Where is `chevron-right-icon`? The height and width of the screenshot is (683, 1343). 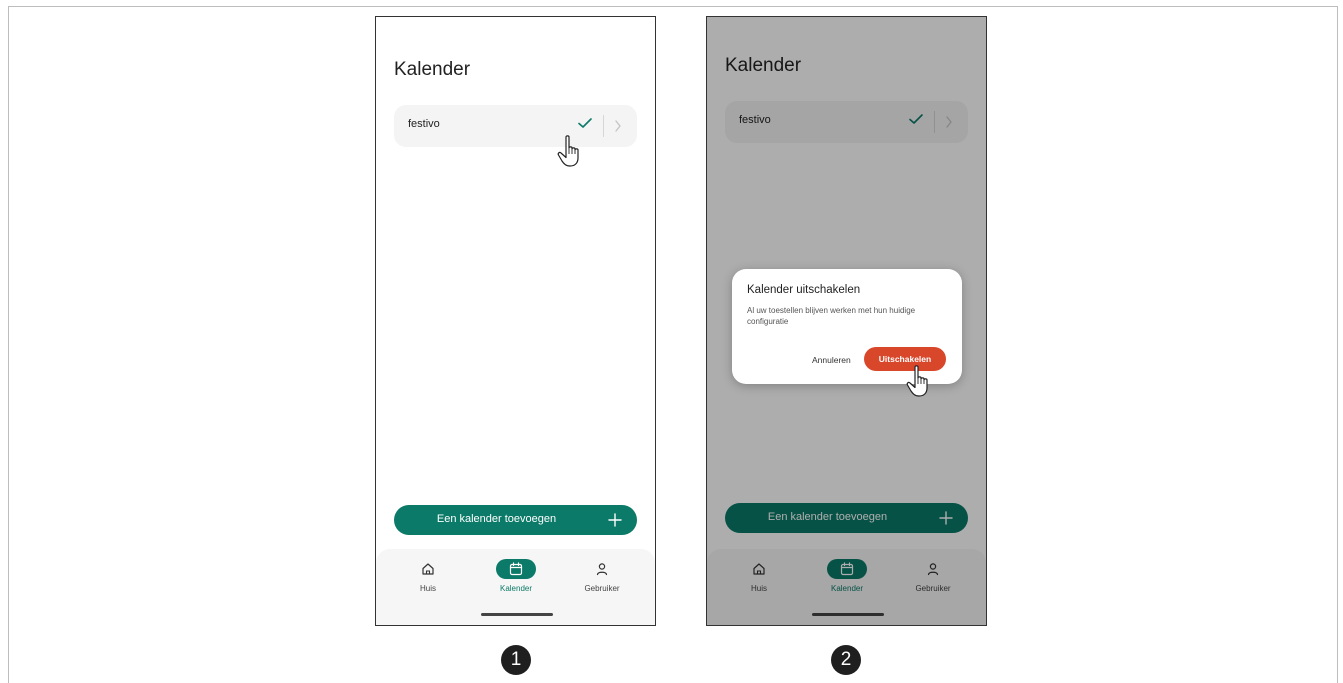
chevron-right-icon is located at coordinates (618, 126).